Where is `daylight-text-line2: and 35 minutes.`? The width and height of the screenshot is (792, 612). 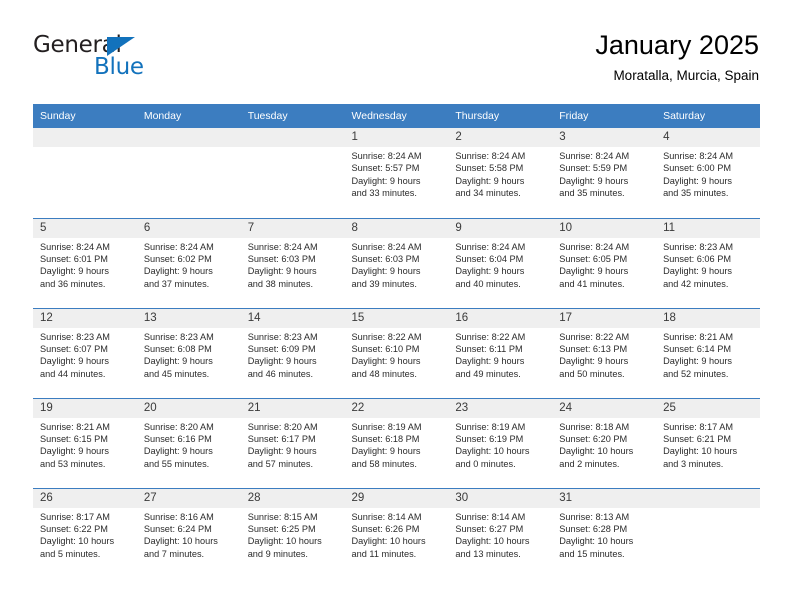 daylight-text-line2: and 35 minutes. is located at coordinates (696, 193).